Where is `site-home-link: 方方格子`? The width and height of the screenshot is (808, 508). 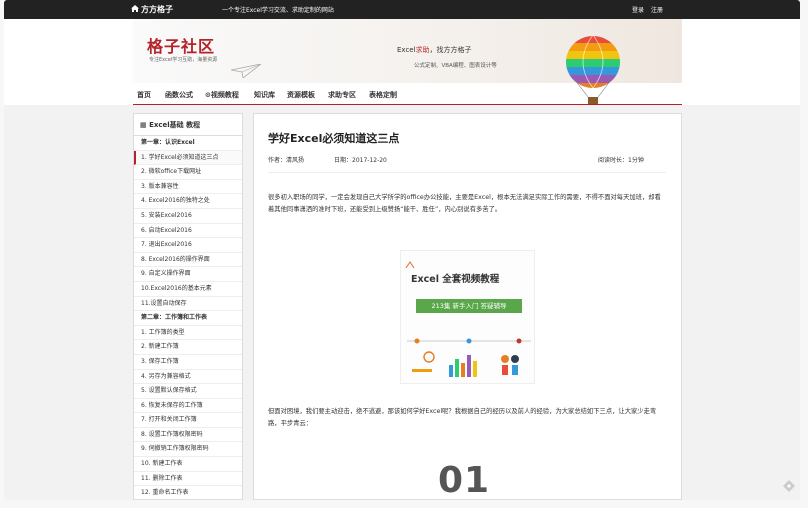 site-home-link: 方方格子 is located at coordinates (152, 9).